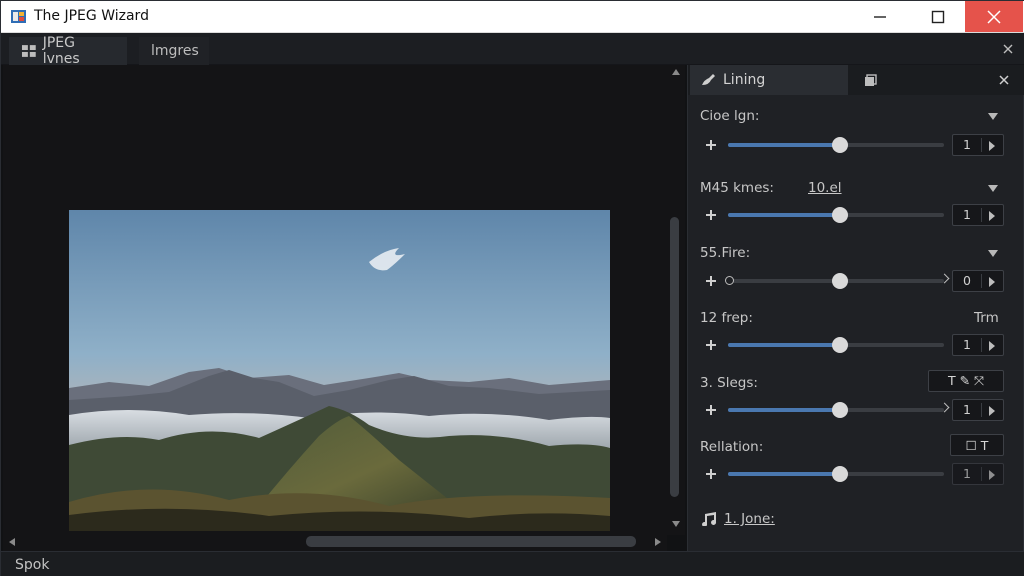  Describe the element at coordinates (471, 541) in the screenshot. I see `horizontal-scroll-thumb` at that location.